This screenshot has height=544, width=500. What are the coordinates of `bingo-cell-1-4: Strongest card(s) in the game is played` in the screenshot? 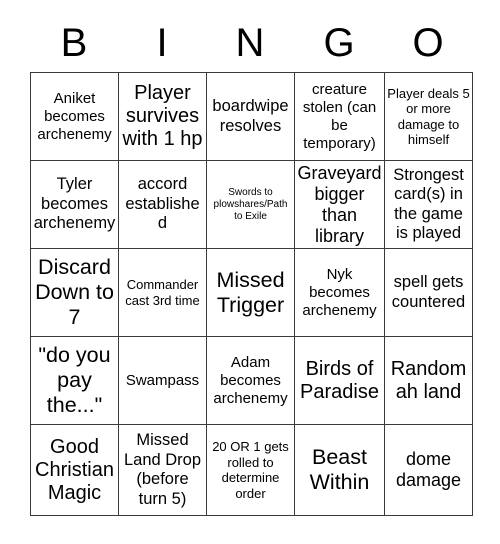 It's located at (428, 204).